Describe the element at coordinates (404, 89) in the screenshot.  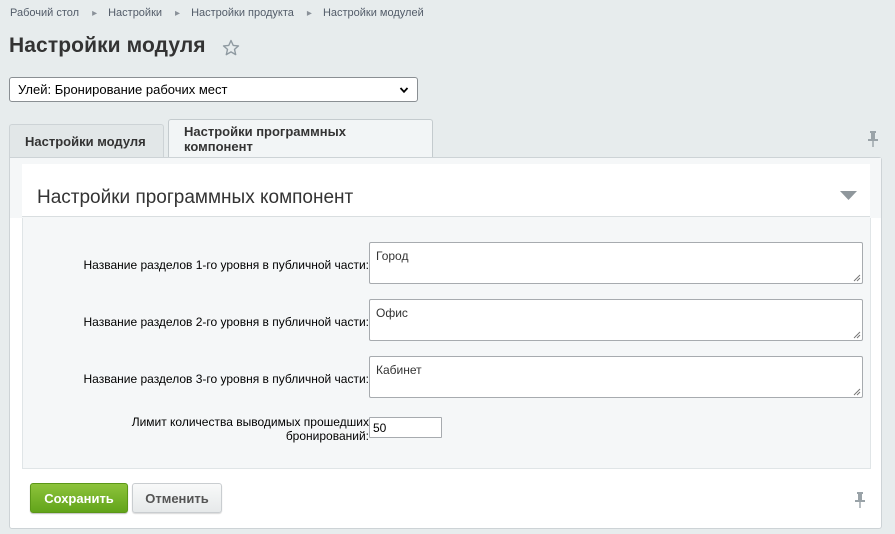
I see `chevron-down-icon` at that location.